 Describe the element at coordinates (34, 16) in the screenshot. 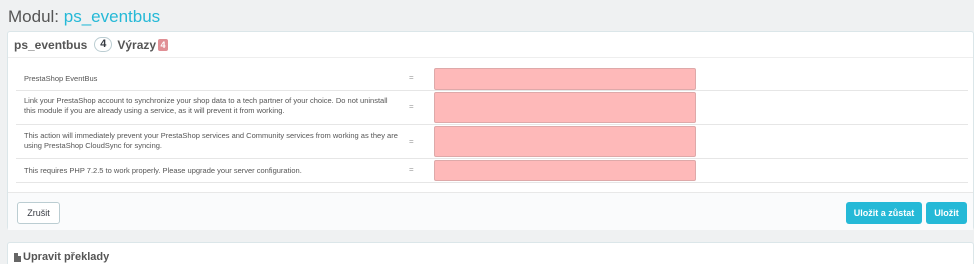

I see `page-title-prefix: Modul:` at that location.